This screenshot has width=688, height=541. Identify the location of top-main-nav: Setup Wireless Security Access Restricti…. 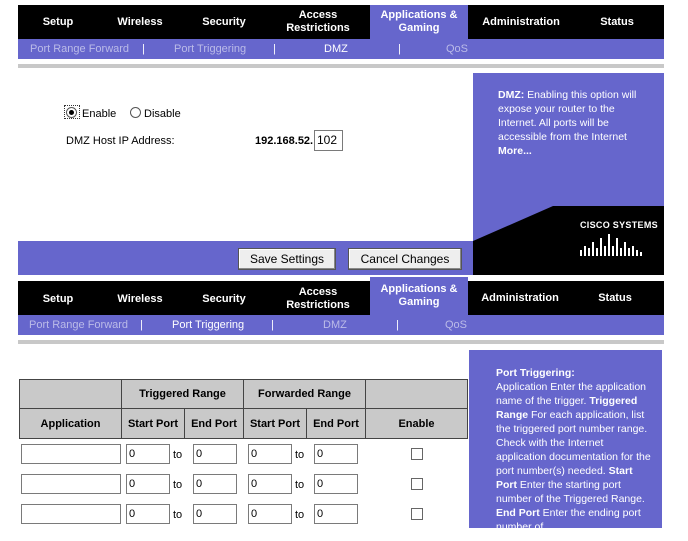
(341, 22).